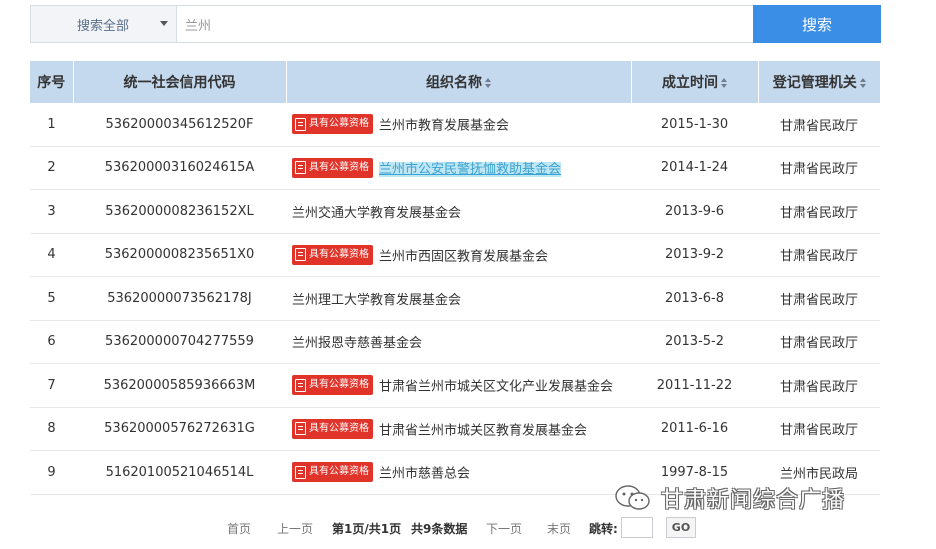  What do you see at coordinates (295, 528) in the screenshot?
I see `prev-page-link: 上一页` at bounding box center [295, 528].